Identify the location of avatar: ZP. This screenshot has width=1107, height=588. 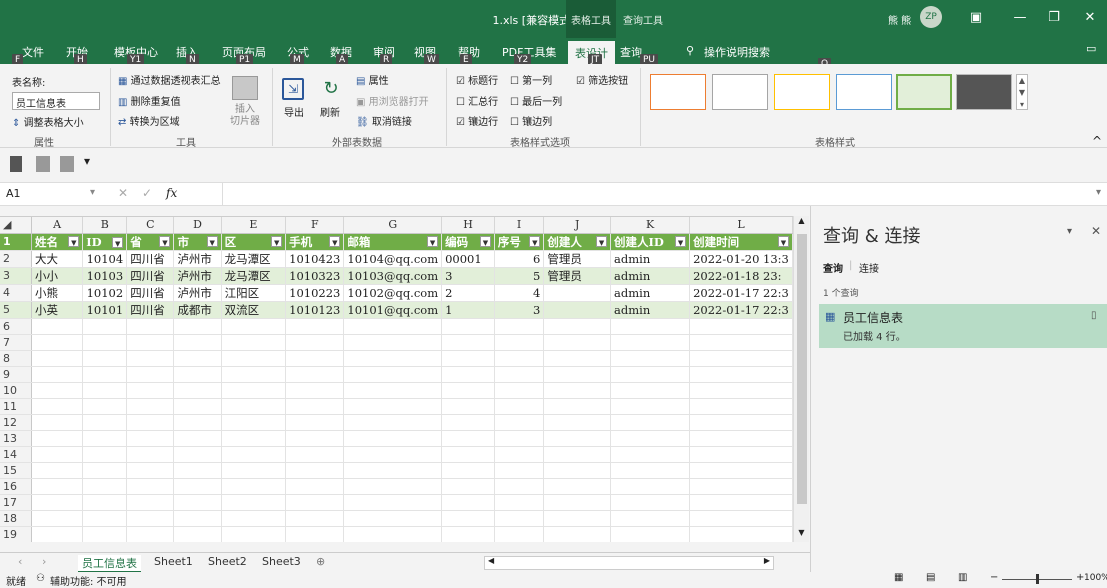
(931, 17).